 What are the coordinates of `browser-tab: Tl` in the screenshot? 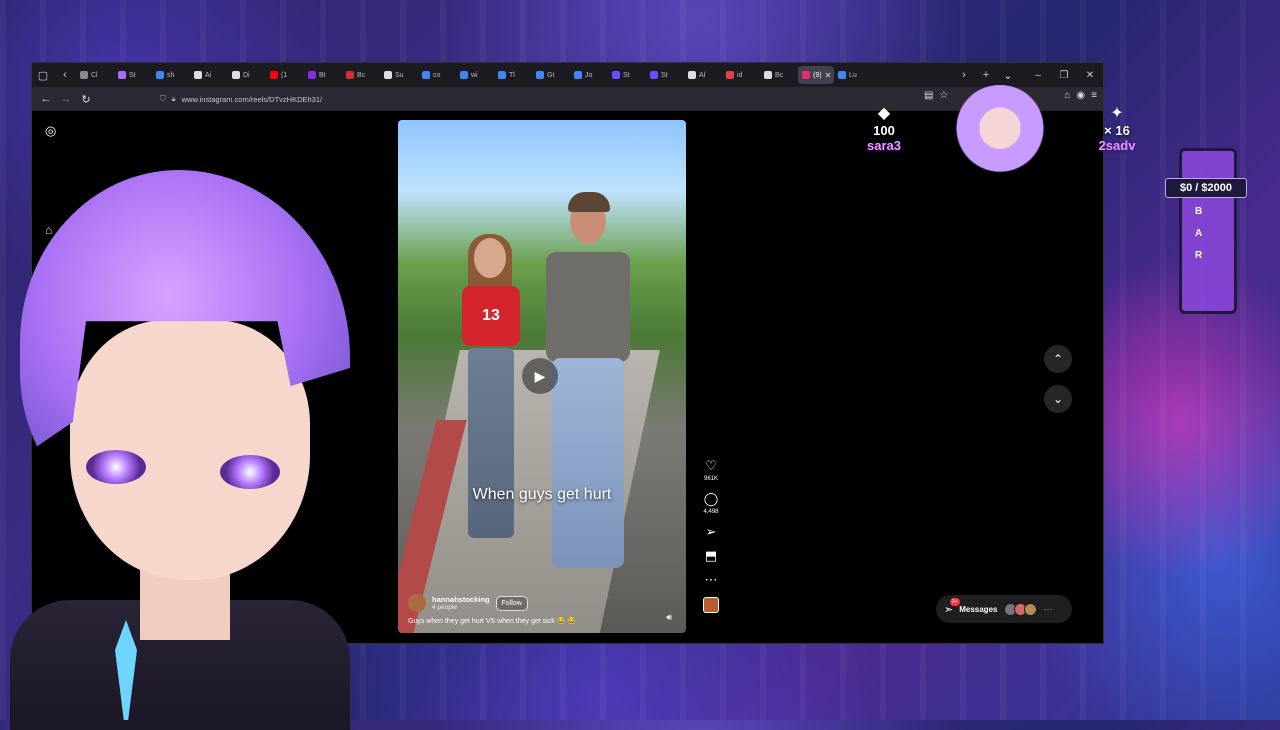 It's located at (513, 75).